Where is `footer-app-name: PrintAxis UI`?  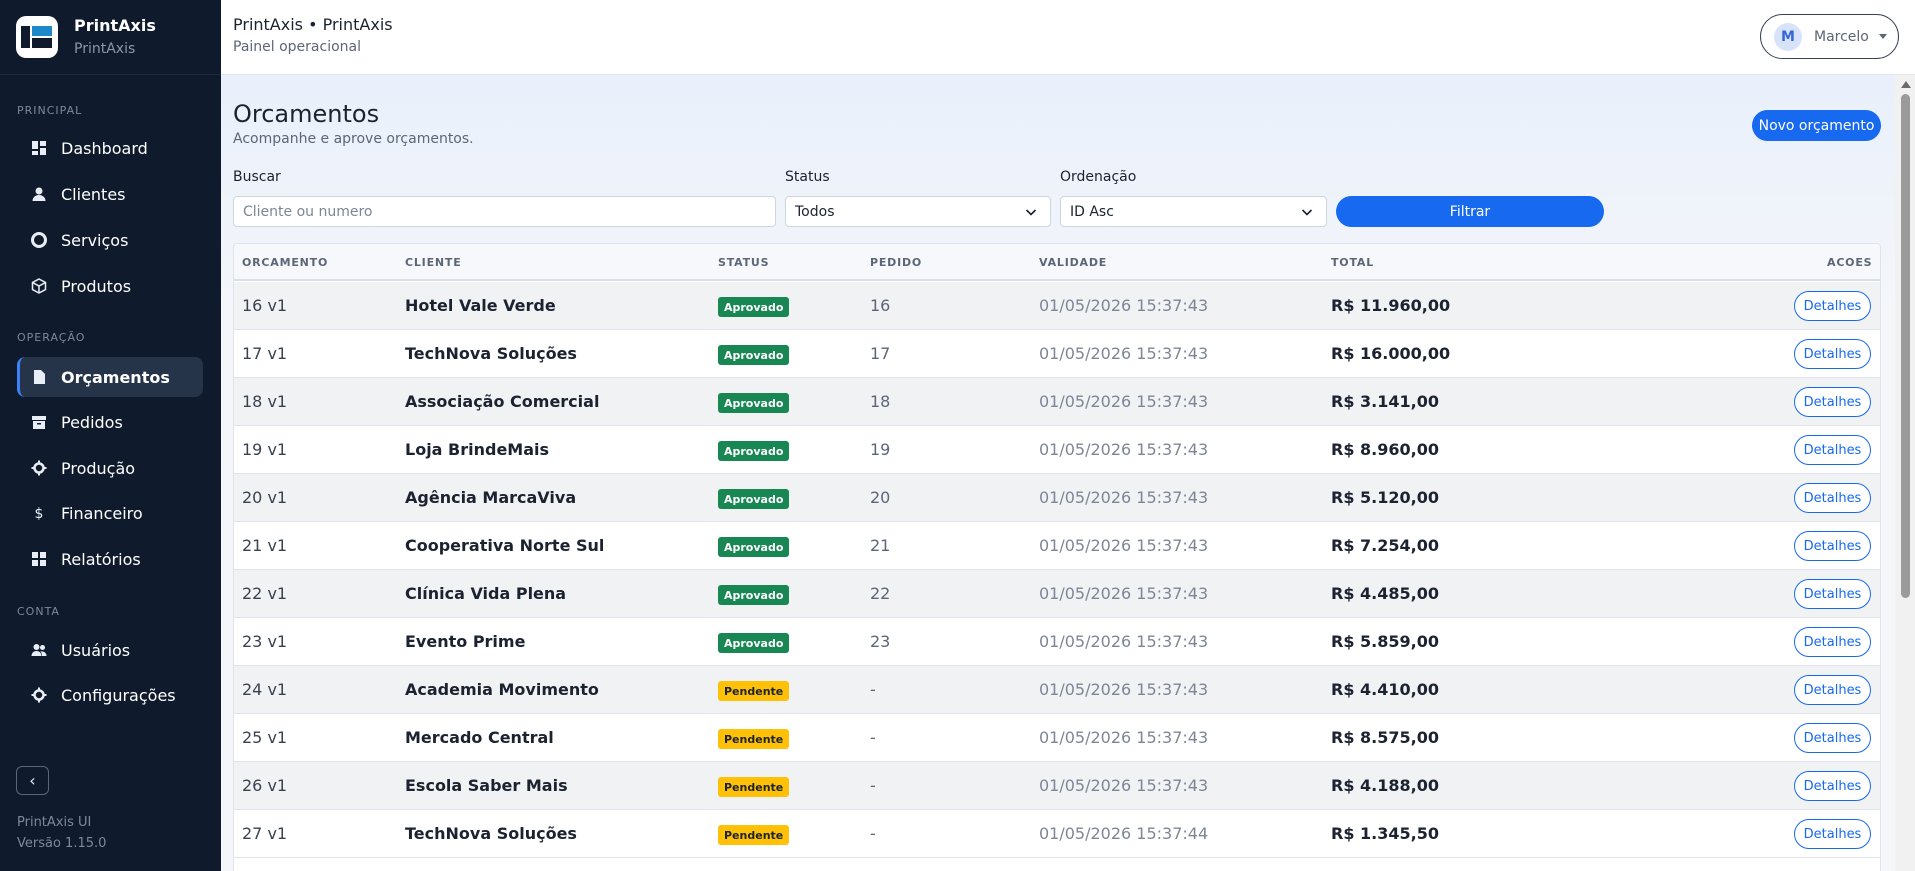
footer-app-name: PrintAxis UI is located at coordinates (54, 822).